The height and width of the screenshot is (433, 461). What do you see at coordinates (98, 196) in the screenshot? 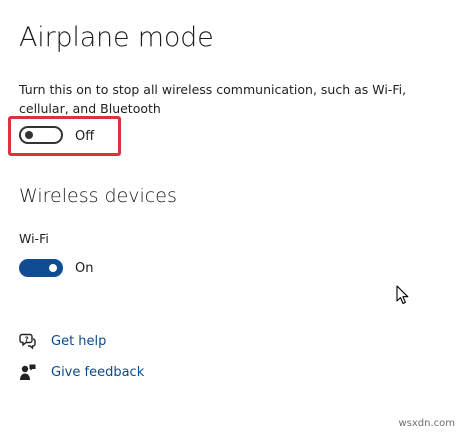
I see `wireless-devices-heading: Wireless devices` at bounding box center [98, 196].